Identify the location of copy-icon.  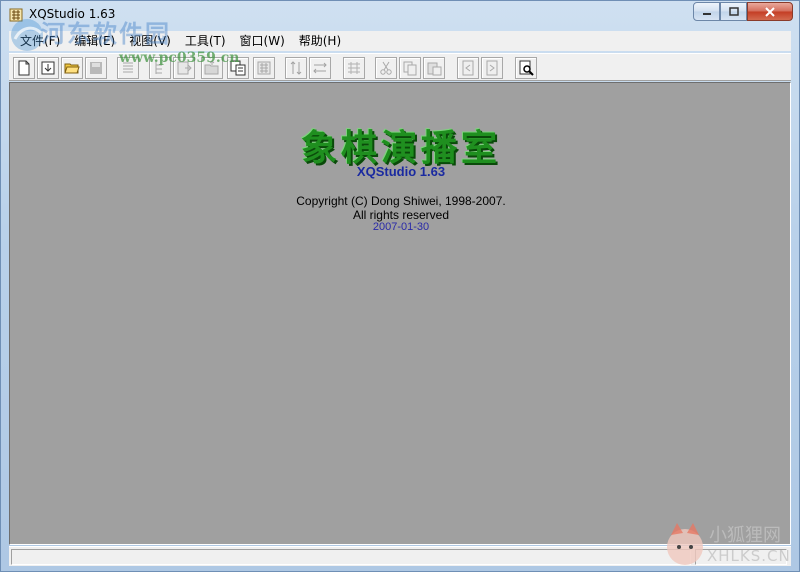
(410, 68).